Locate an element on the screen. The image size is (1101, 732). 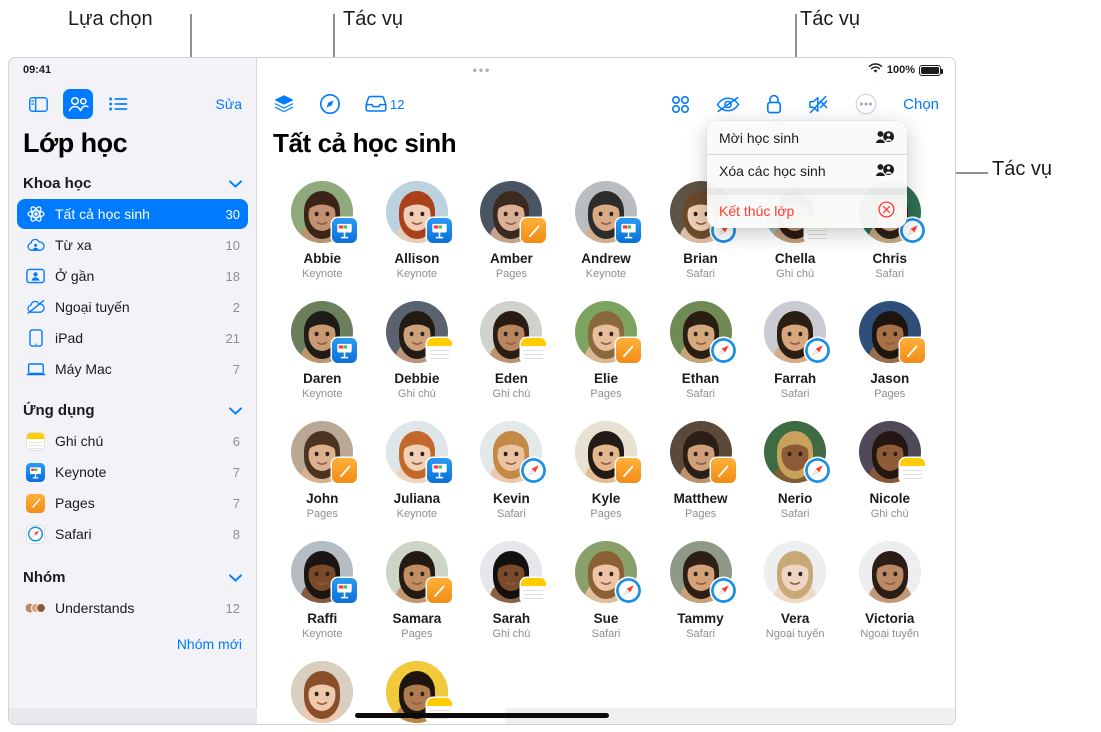
student-cell: Sue Safari is located at coordinates (606, 595).